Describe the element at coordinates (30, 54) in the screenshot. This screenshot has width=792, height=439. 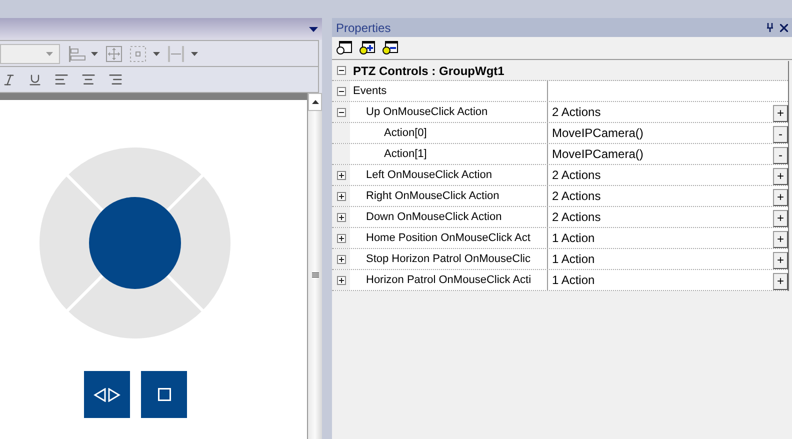
I see `font-size-field` at that location.